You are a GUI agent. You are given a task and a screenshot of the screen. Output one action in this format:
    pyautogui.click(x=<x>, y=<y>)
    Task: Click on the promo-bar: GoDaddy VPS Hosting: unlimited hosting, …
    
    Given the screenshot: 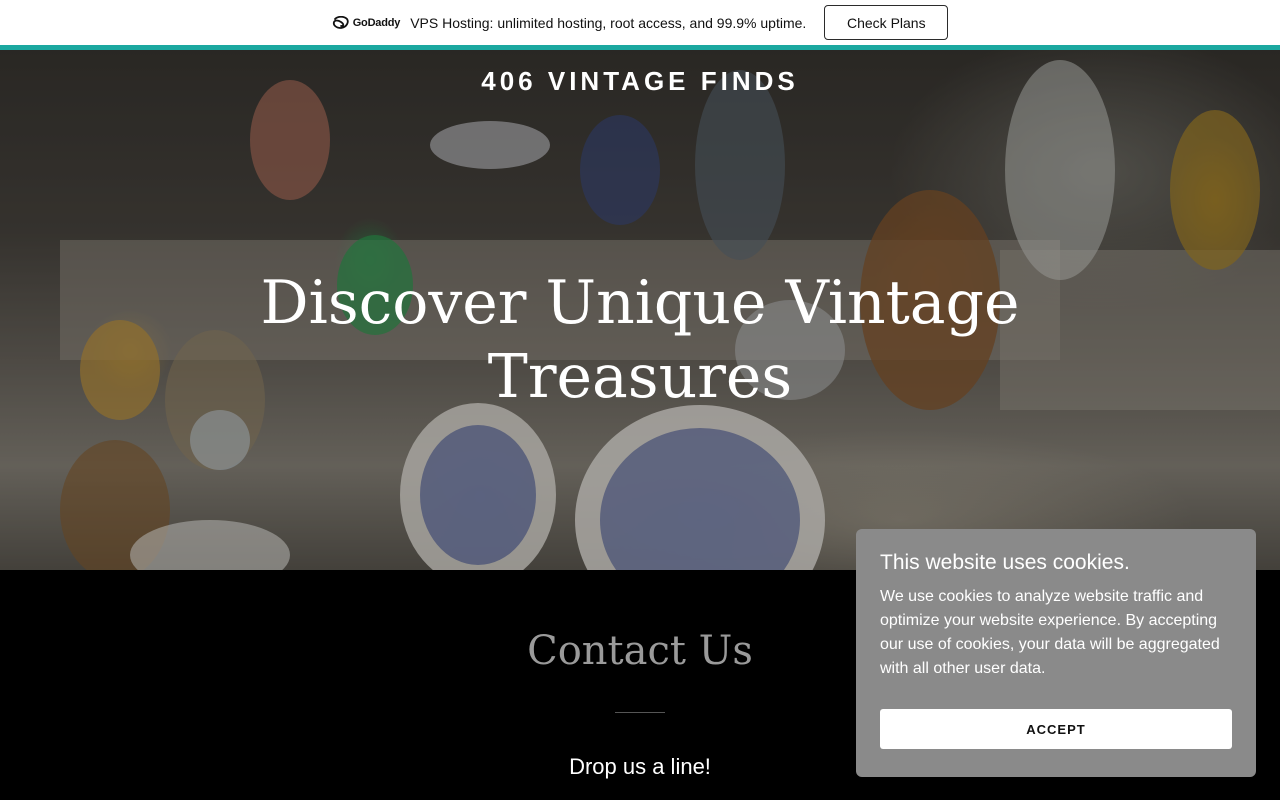 What is the action you would take?
    pyautogui.click(x=640, y=22)
    